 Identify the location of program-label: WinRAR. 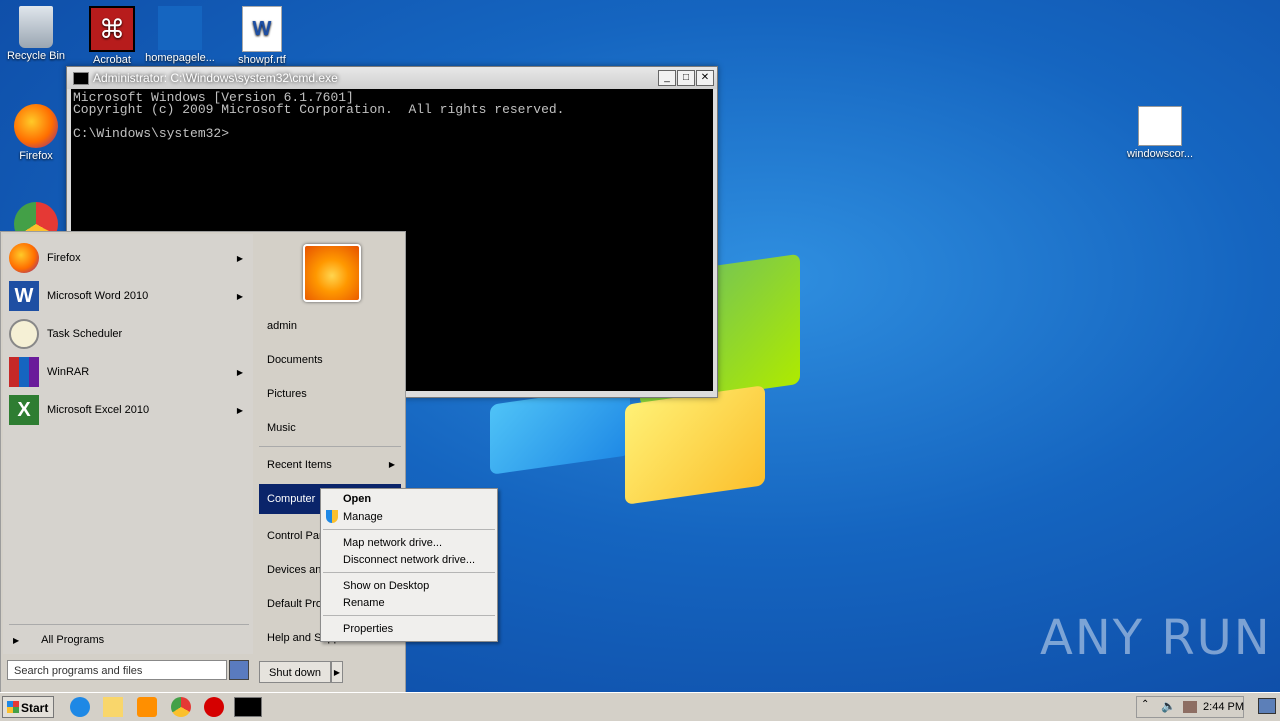
(68, 372).